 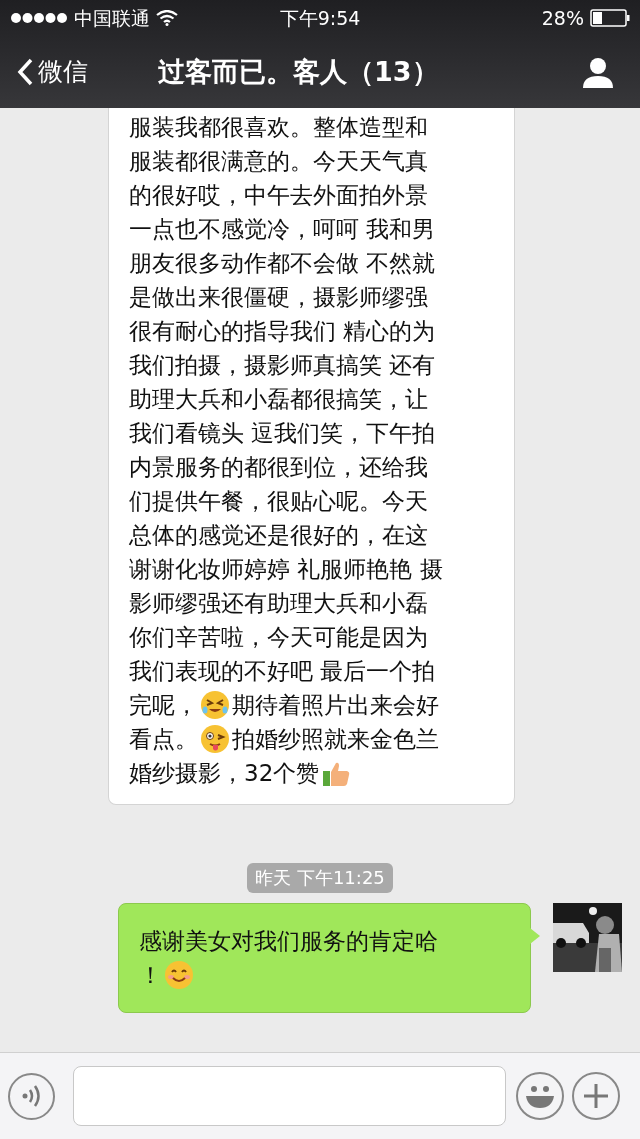 I want to click on voice-icon, so click(x=31, y=1096).